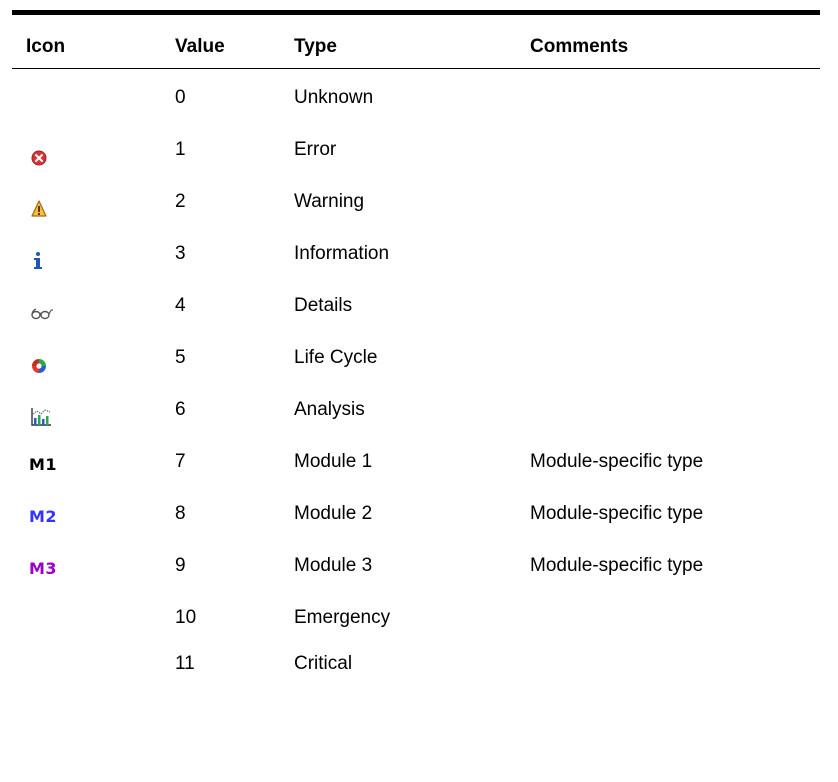  Describe the element at coordinates (336, 357) in the screenshot. I see `type-cell: Life Cycle` at that location.